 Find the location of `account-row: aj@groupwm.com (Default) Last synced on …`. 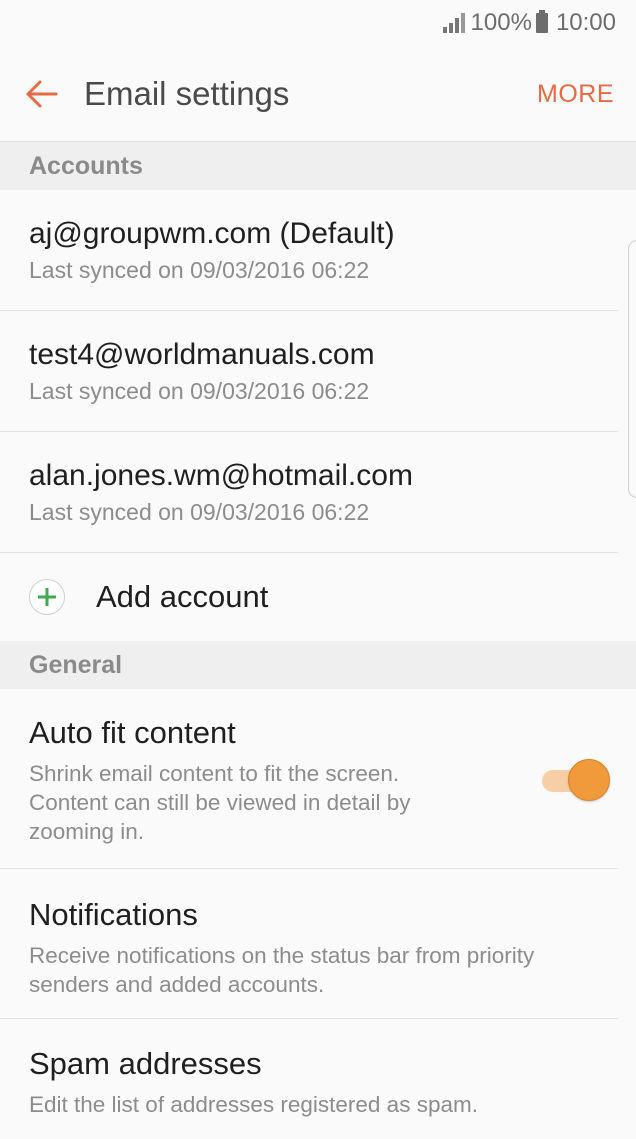

account-row: aj@groupwm.com (Default) Last synced on … is located at coordinates (309, 250).